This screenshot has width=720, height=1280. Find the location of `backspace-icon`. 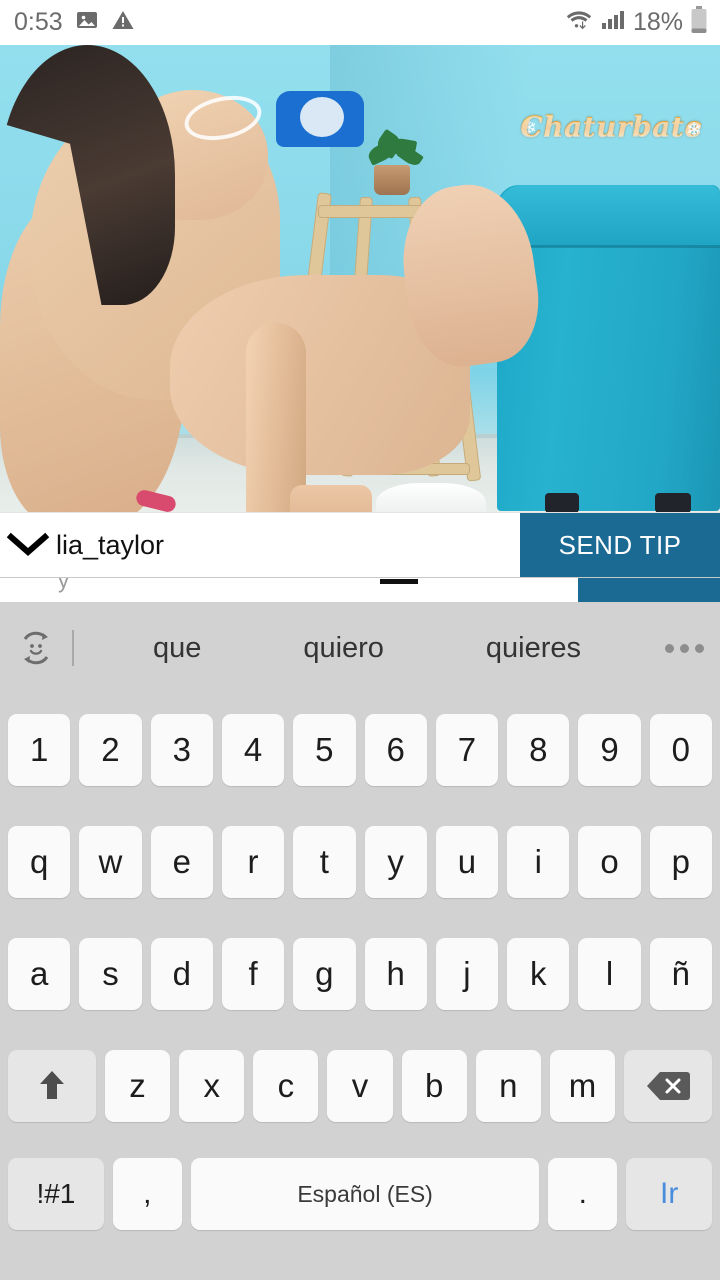

backspace-icon is located at coordinates (668, 1086).